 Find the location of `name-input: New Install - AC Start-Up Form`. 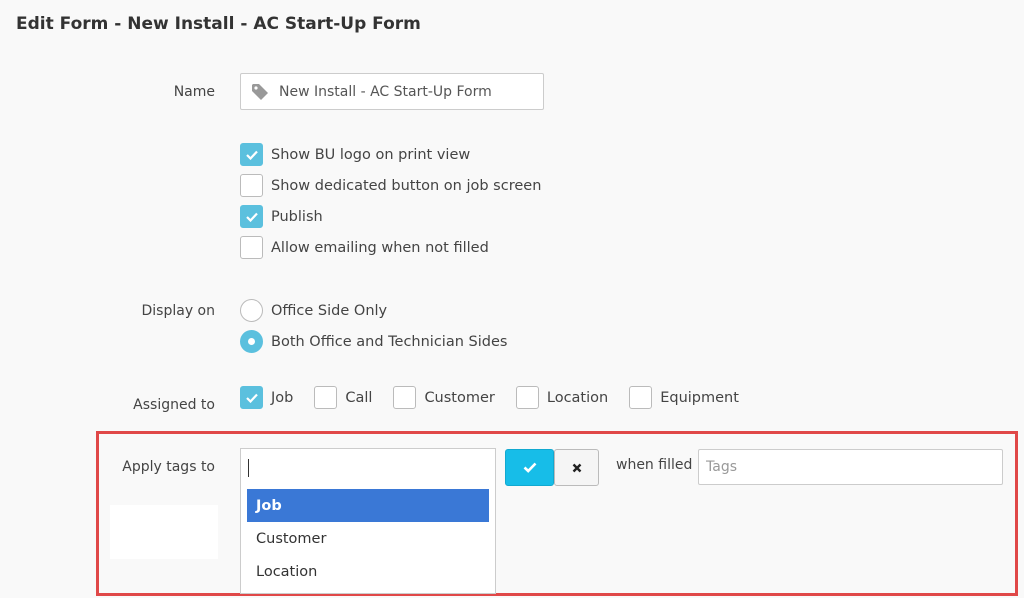

name-input: New Install - AC Start-Up Form is located at coordinates (392, 91).